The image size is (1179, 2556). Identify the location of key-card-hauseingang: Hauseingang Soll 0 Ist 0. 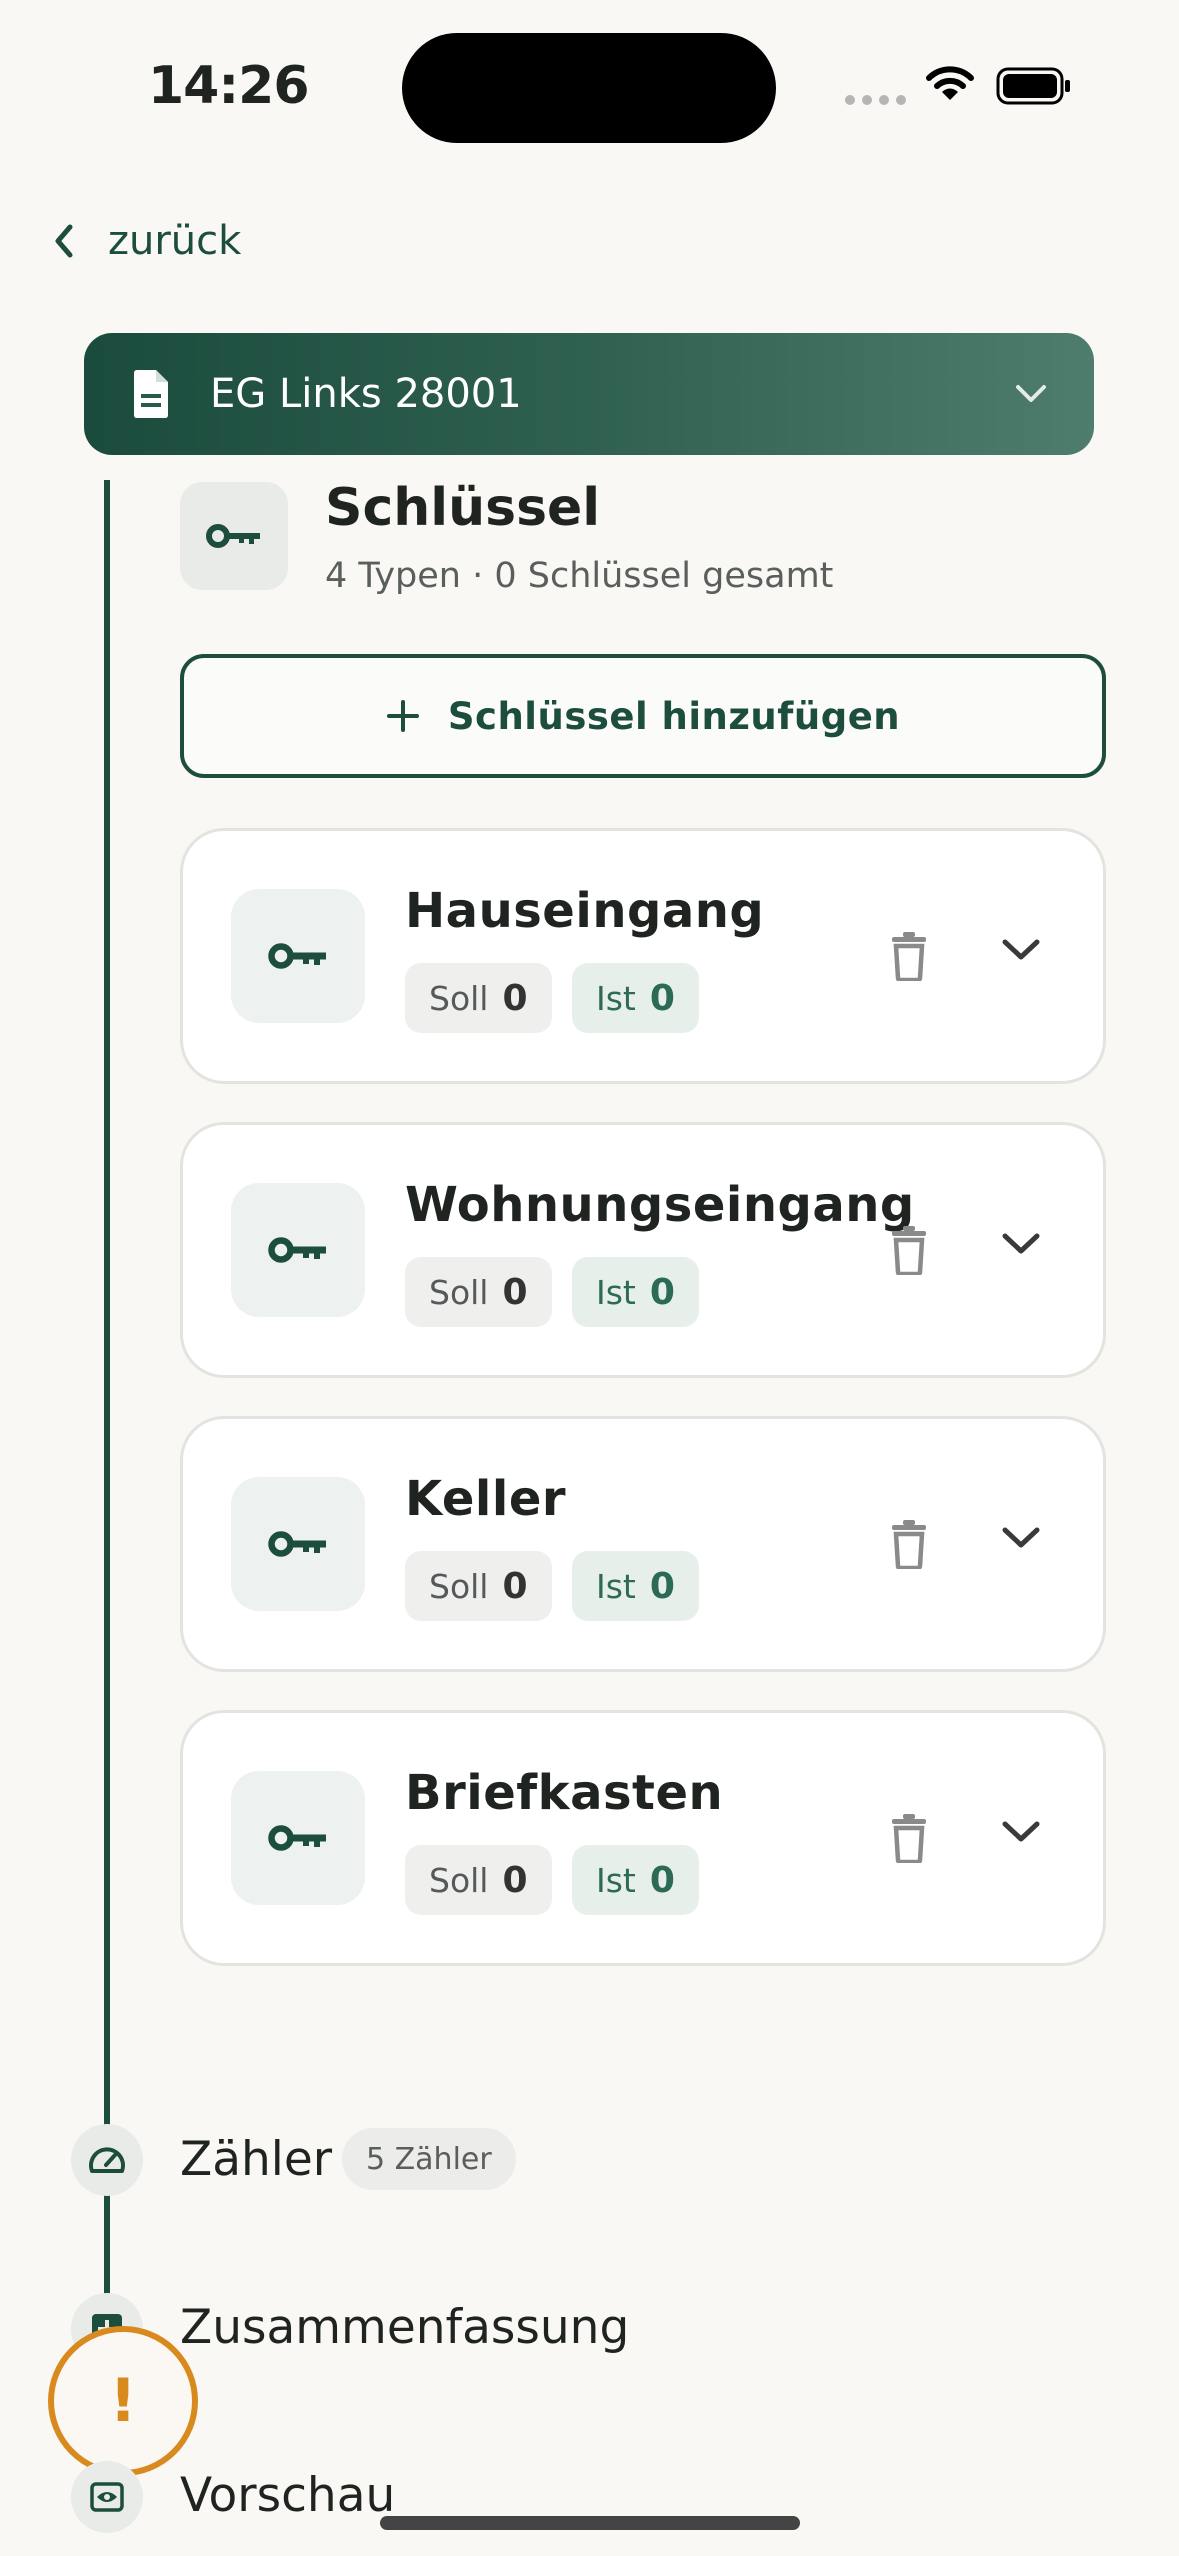
(643, 956).